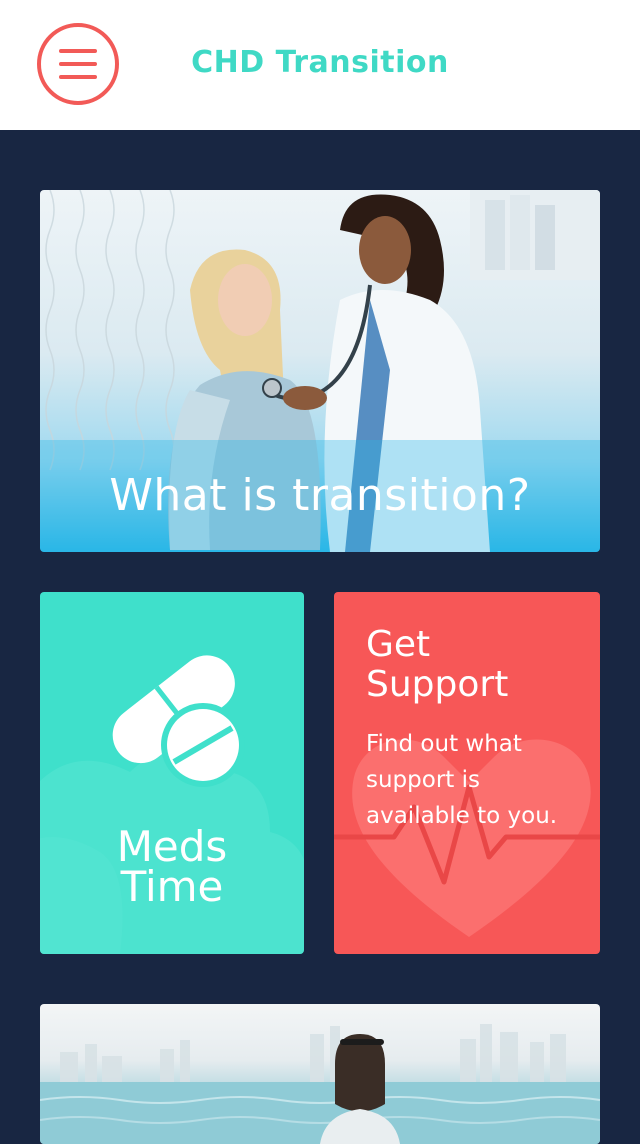 This screenshot has height=1144, width=640. Describe the element at coordinates (398, 644) in the screenshot. I see `get-support-title-line1: Get` at that location.